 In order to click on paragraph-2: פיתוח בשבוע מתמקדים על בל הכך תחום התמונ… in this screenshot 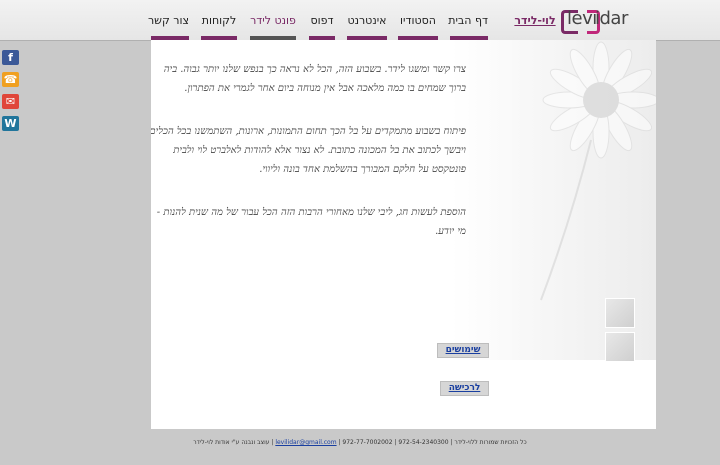, I will do `click(308, 150)`.